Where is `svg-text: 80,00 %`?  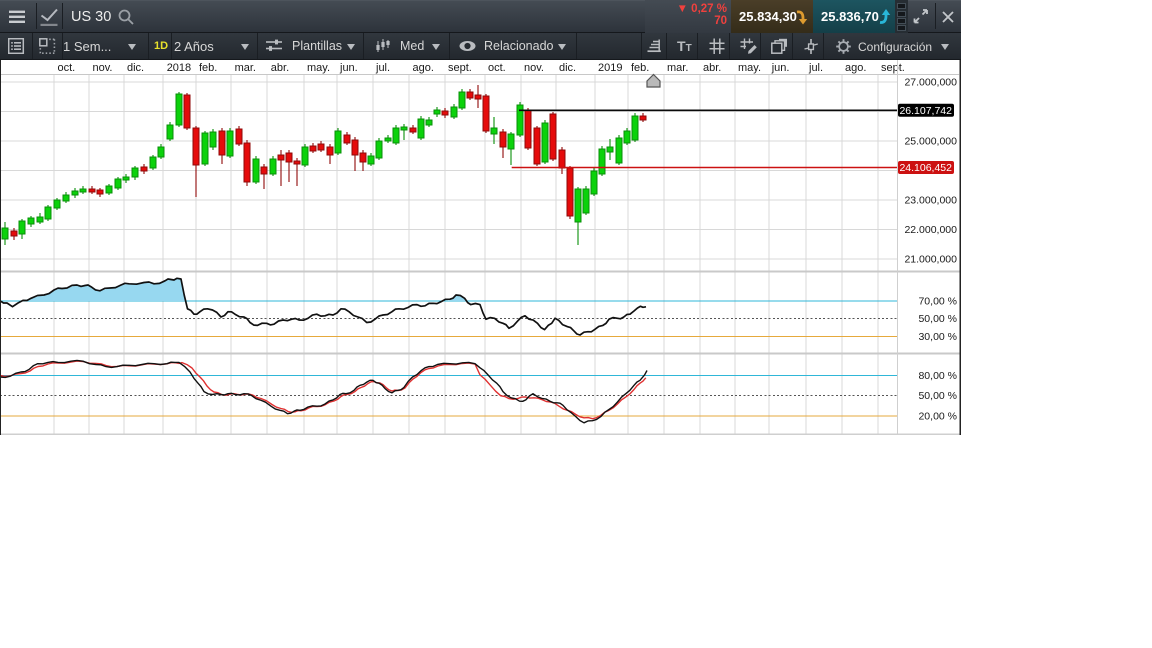 svg-text: 80,00 % is located at coordinates (937, 376).